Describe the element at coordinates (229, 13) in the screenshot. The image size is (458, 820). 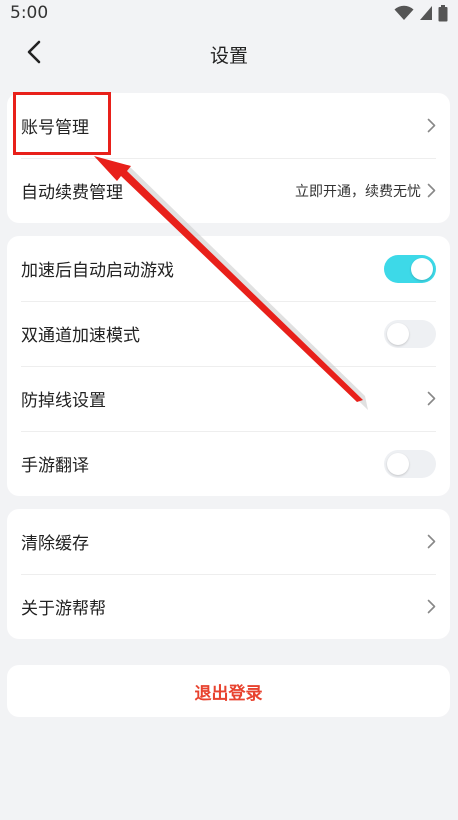
I see `status-bar: 5:00` at that location.